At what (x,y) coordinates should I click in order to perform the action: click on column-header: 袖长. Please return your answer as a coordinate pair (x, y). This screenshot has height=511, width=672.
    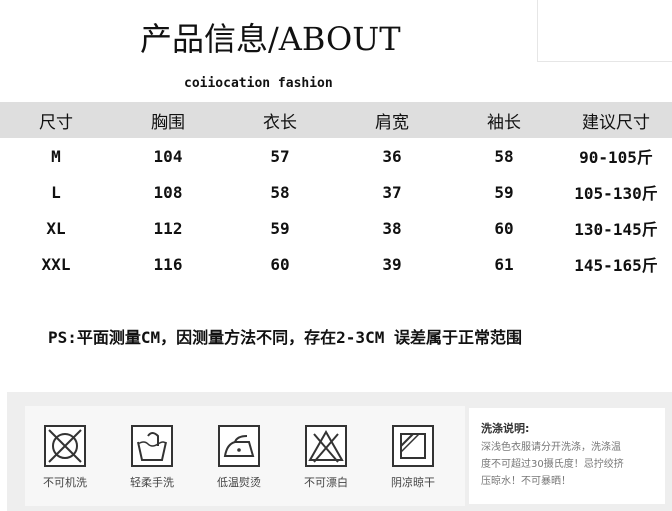
    Looking at the image, I should click on (504, 120).